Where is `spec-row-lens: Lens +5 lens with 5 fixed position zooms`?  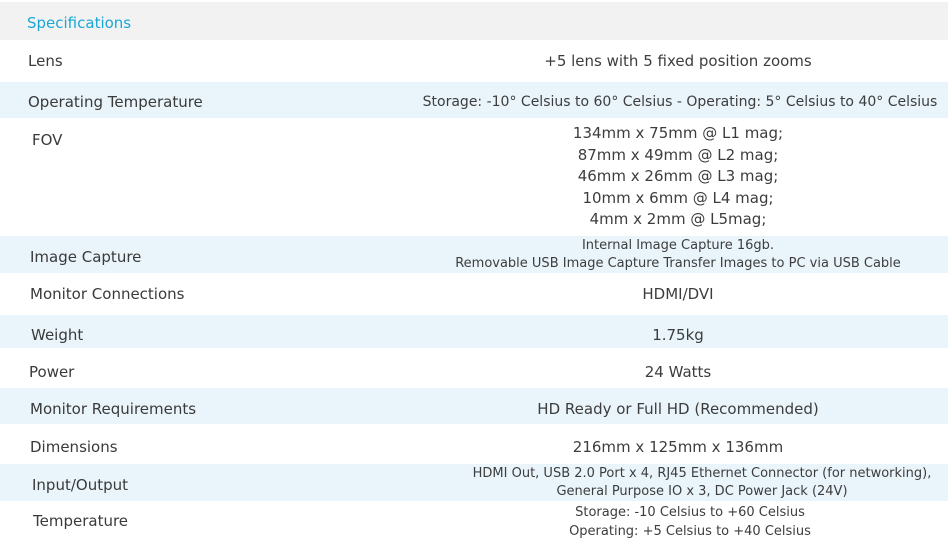 spec-row-lens: Lens +5 lens with 5 fixed position zooms is located at coordinates (474, 61).